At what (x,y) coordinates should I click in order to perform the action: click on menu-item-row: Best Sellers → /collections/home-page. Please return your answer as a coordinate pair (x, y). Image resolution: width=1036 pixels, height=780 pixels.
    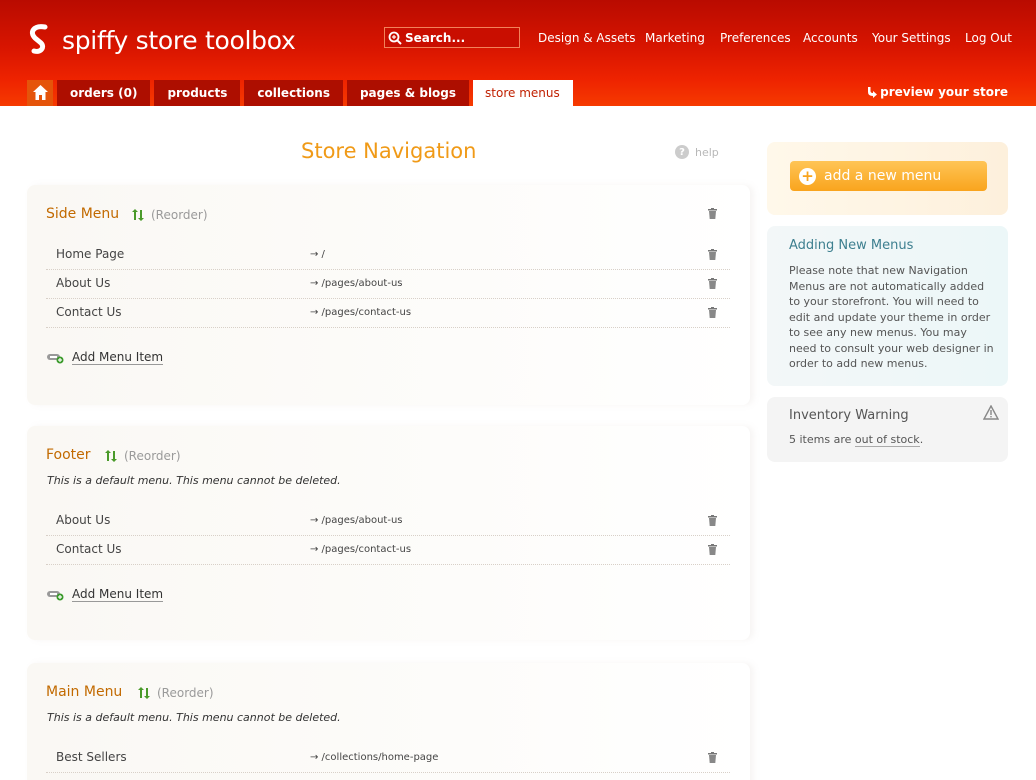
    Looking at the image, I should click on (388, 758).